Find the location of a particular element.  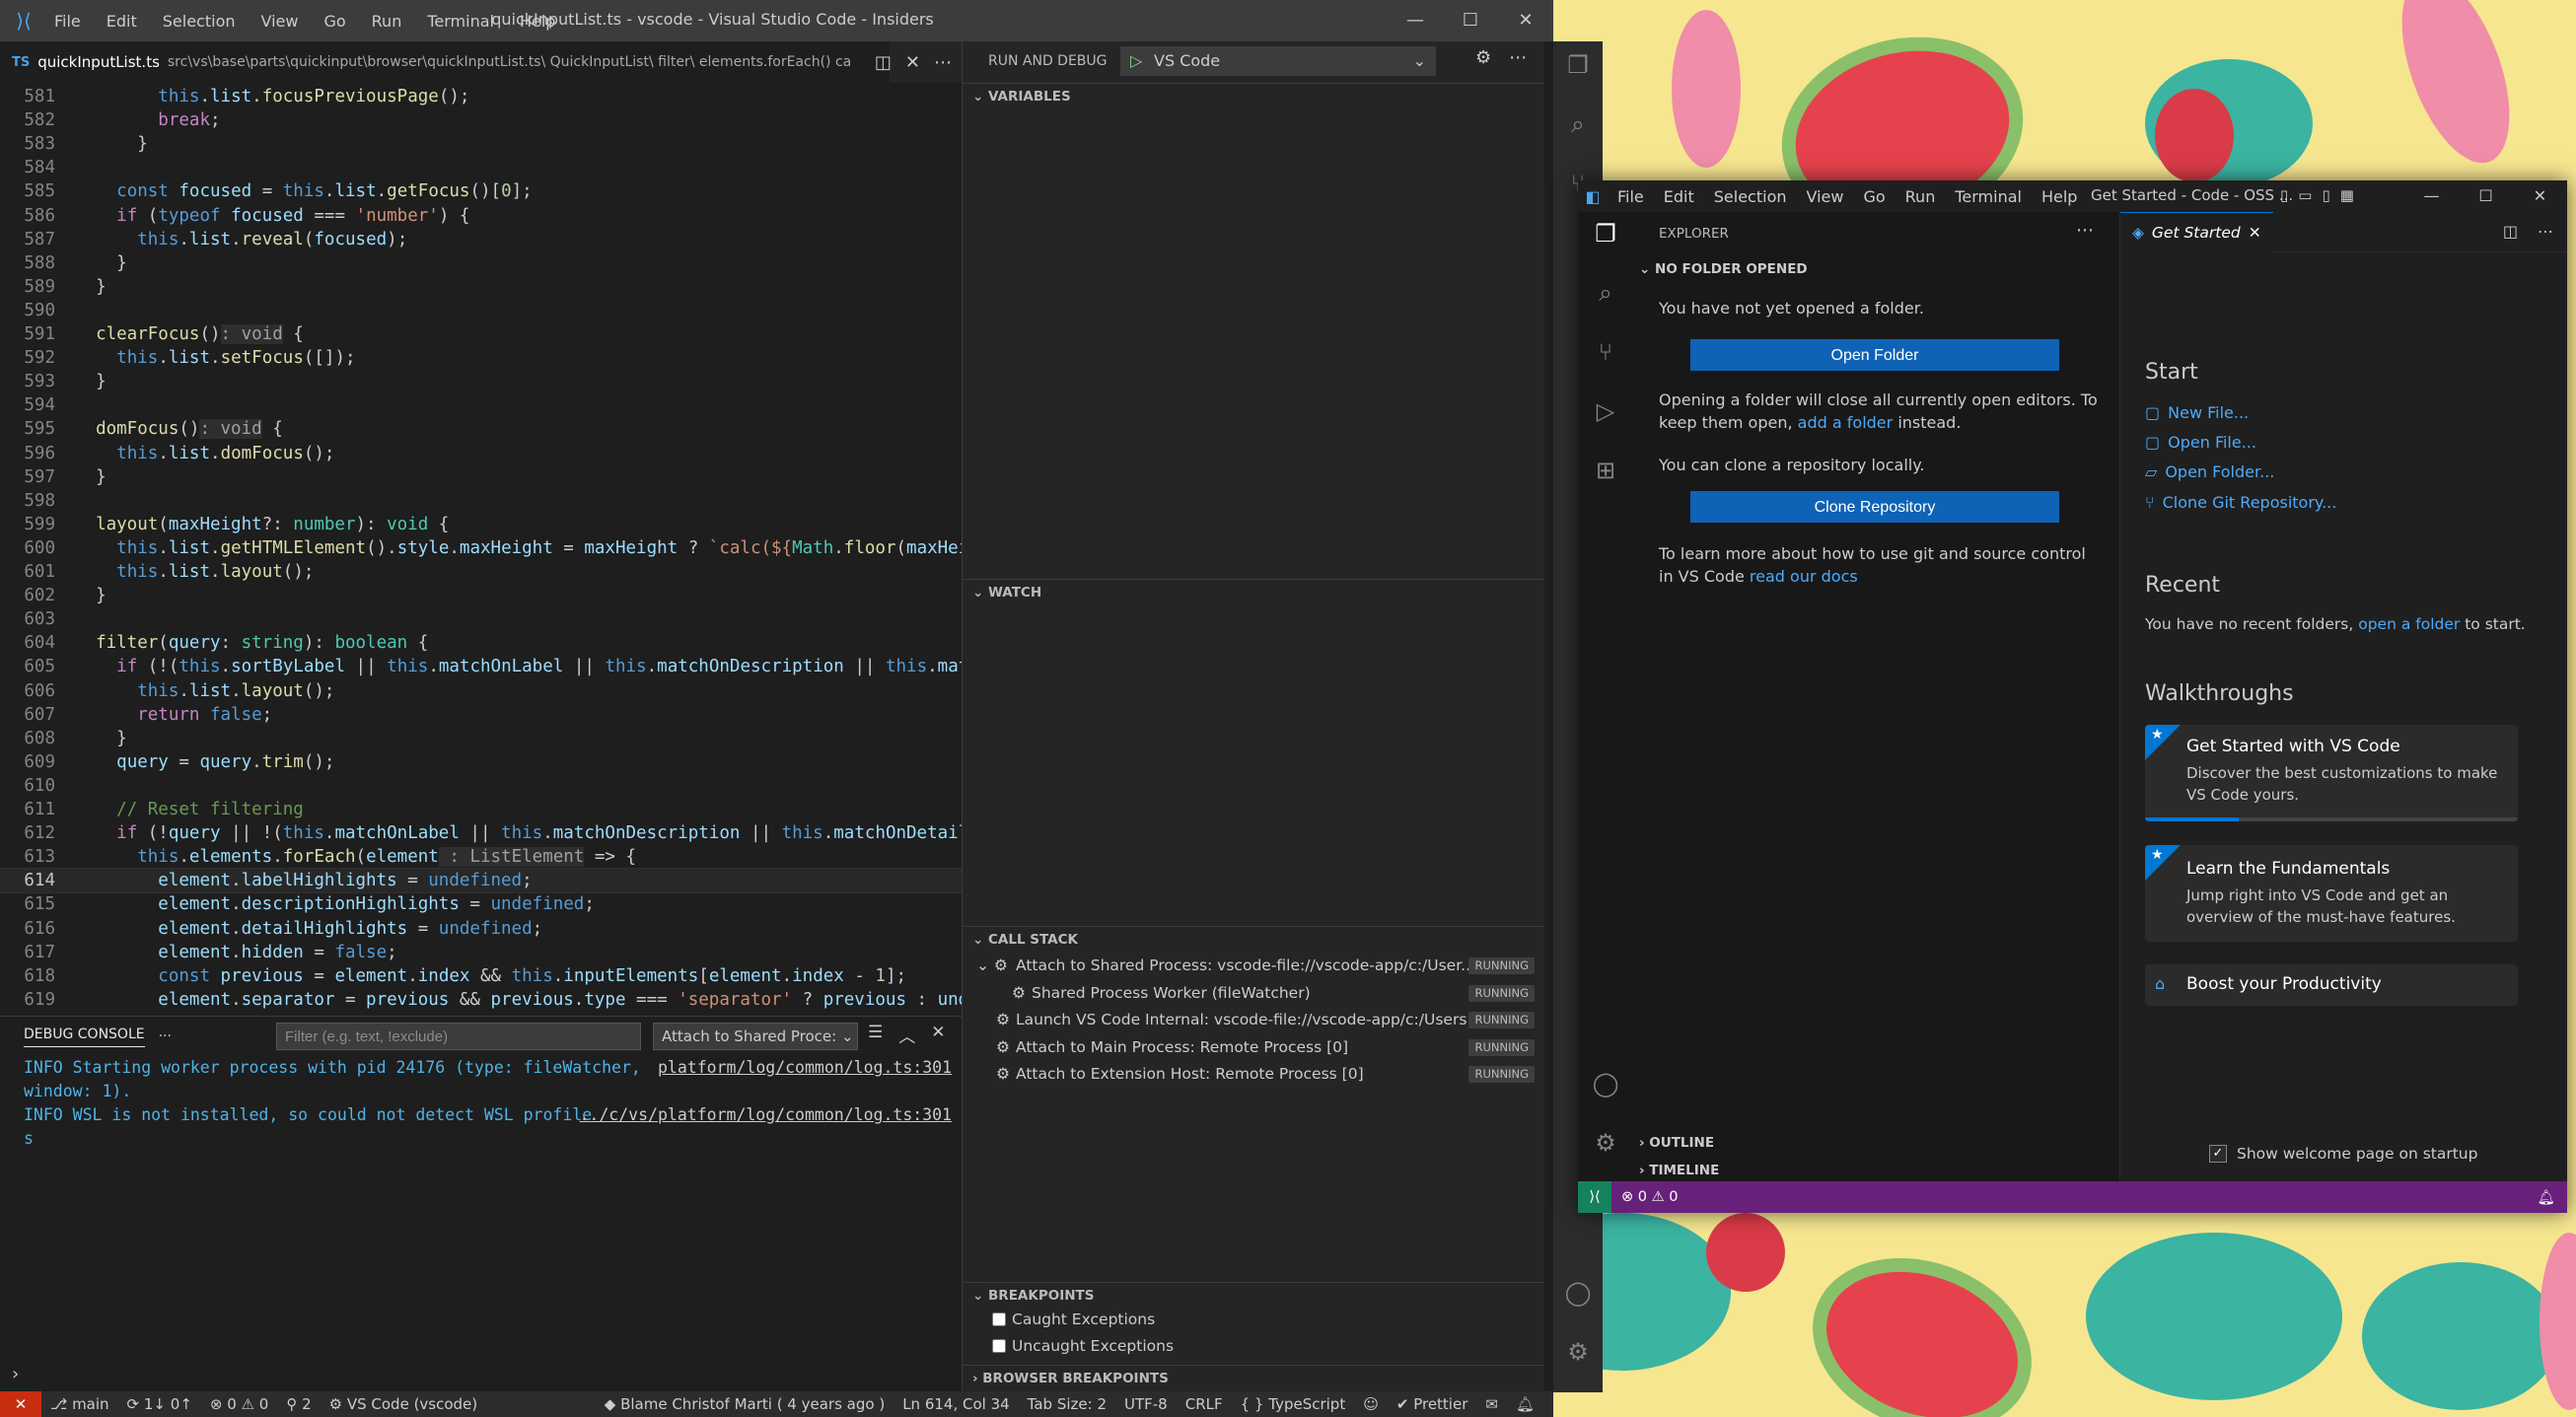

copilot-icon: ☺ is located at coordinates (1371, 1404).